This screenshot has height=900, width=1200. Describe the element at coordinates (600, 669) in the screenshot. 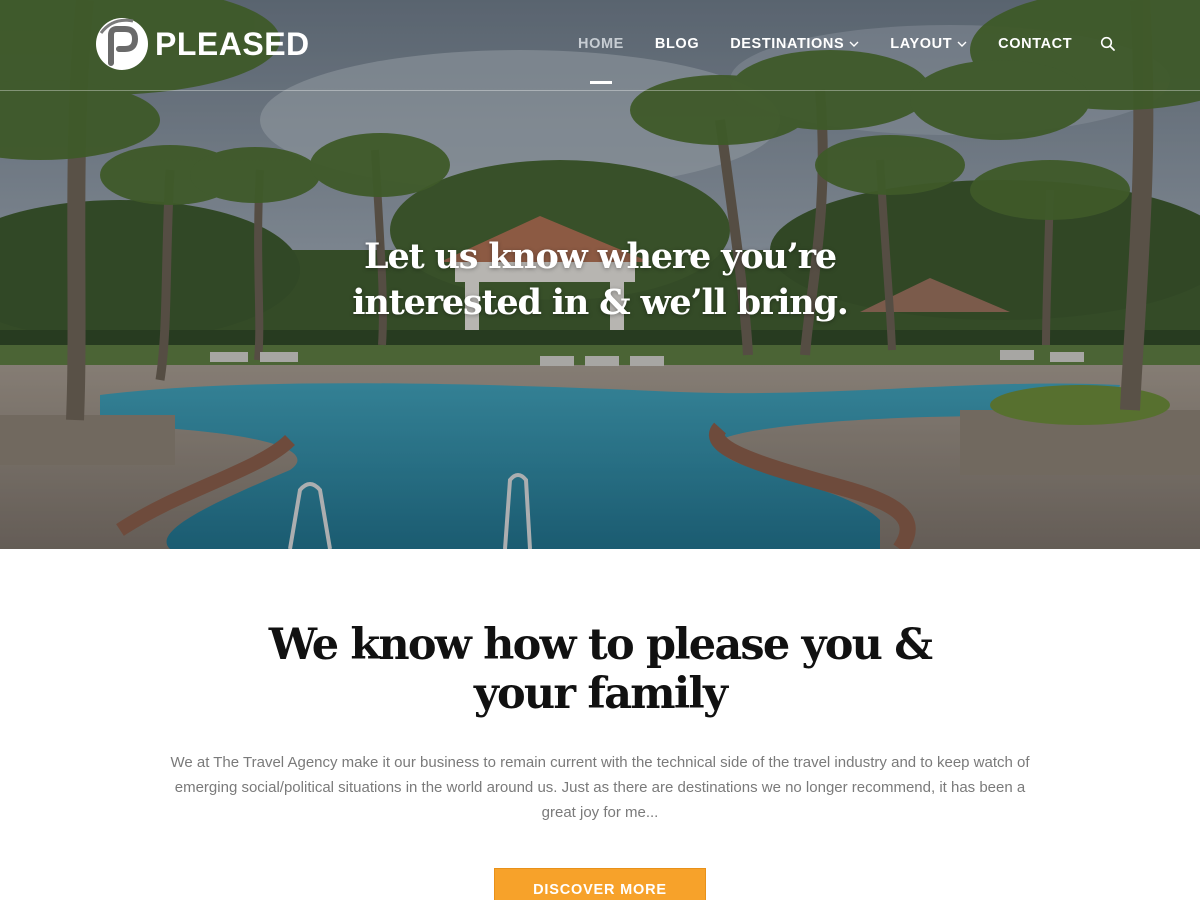

I see `intro-heading: We know how to please you & your family` at that location.